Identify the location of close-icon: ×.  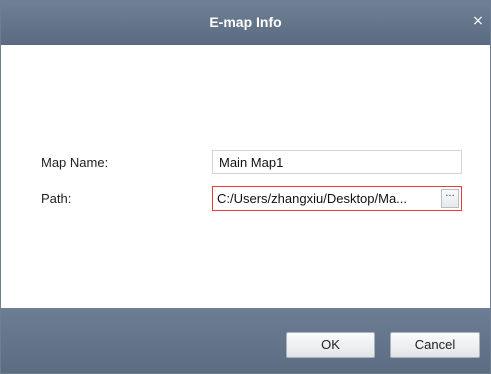
(478, 21).